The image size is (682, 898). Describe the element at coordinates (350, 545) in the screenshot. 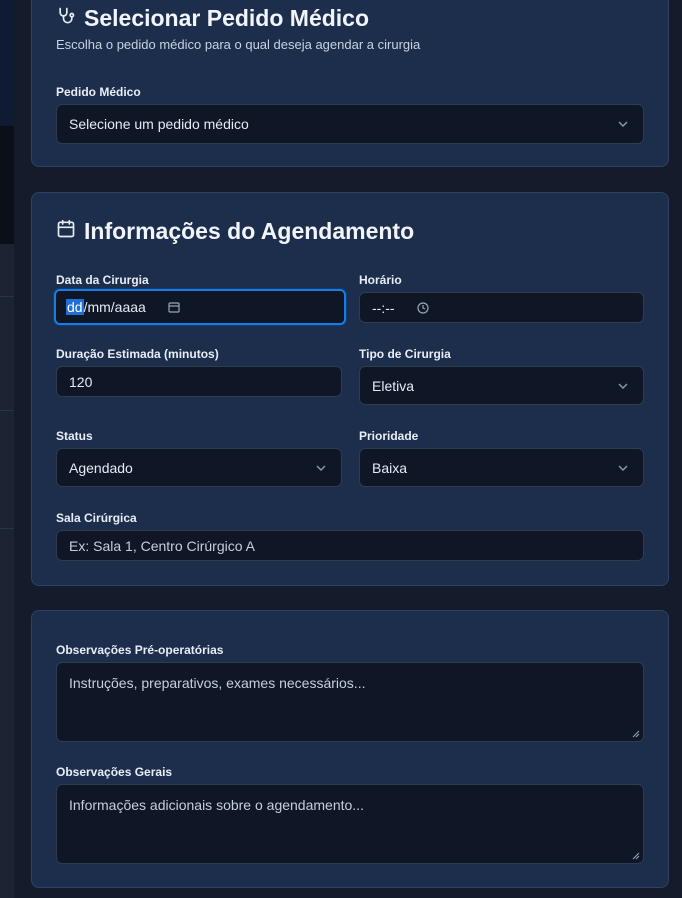

I see `room-input: Ex: Sala 1, Centro Cirúrgico A` at that location.